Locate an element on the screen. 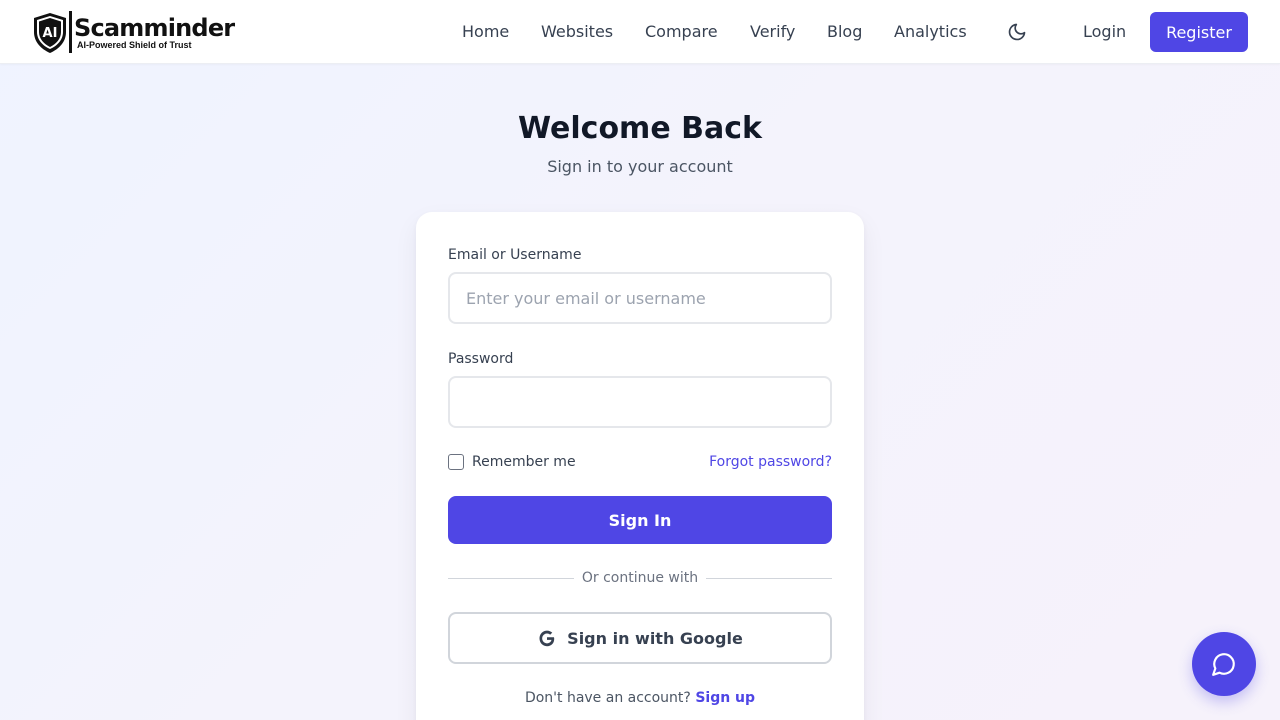 The width and height of the screenshot is (1280, 720). nav-verify: Verify is located at coordinates (772, 32).